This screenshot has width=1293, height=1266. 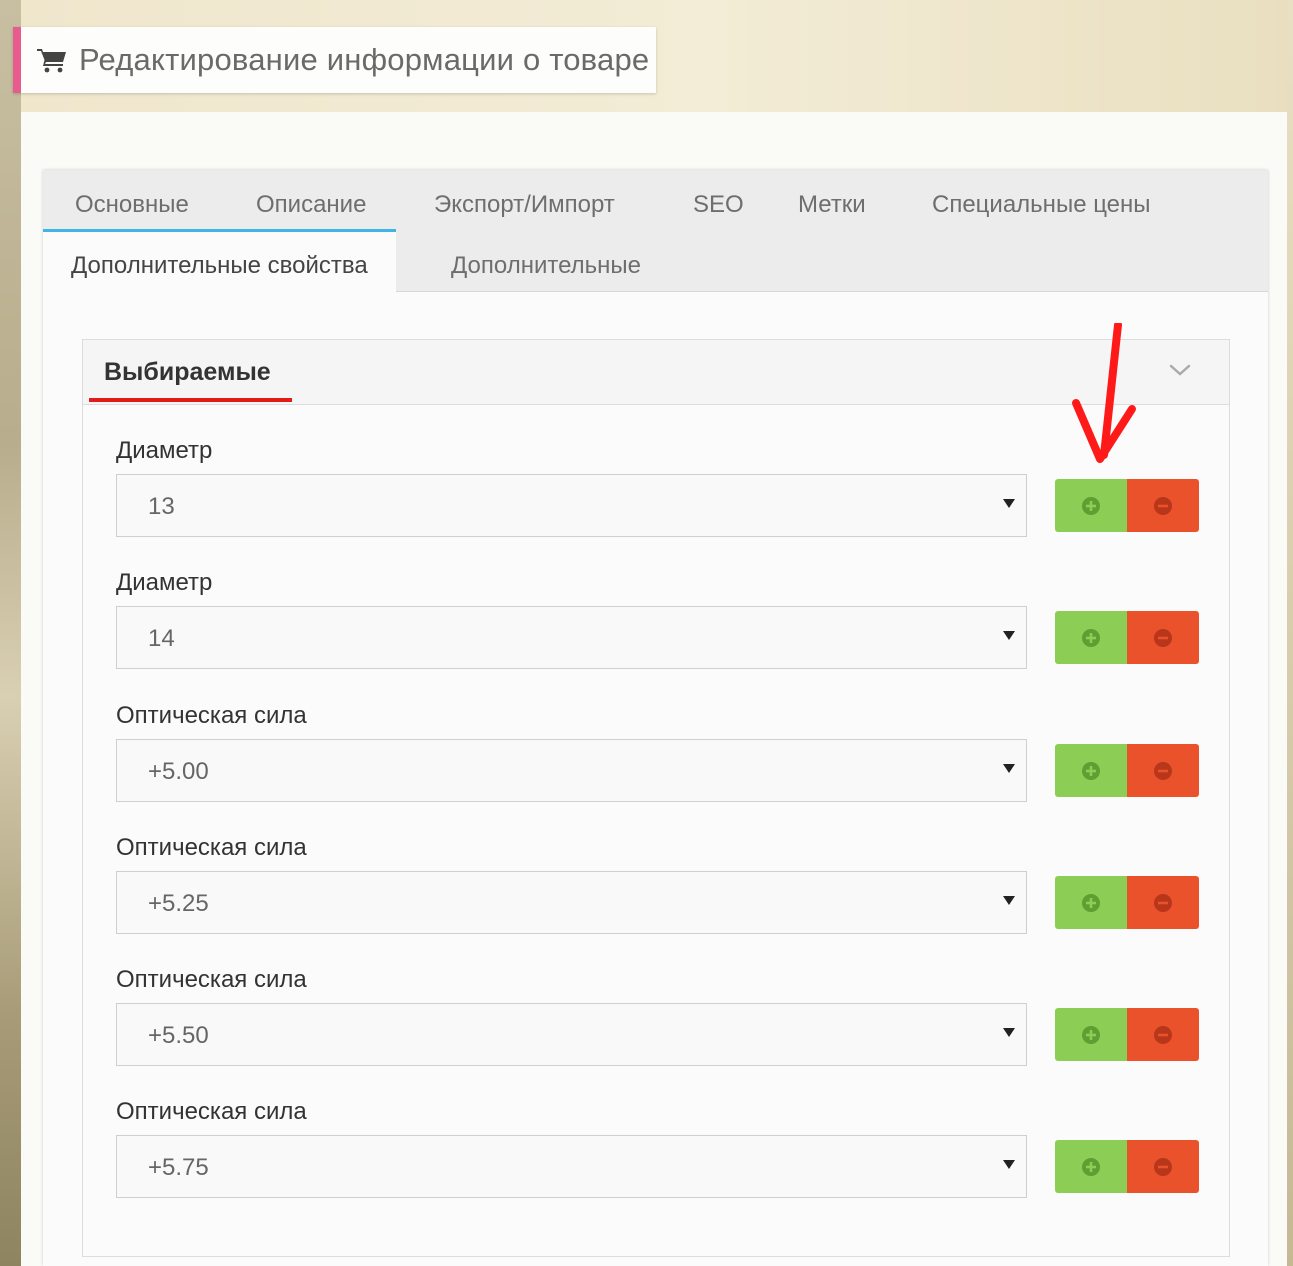 I want to click on option-selected-value: +5.75, so click(x=178, y=1167).